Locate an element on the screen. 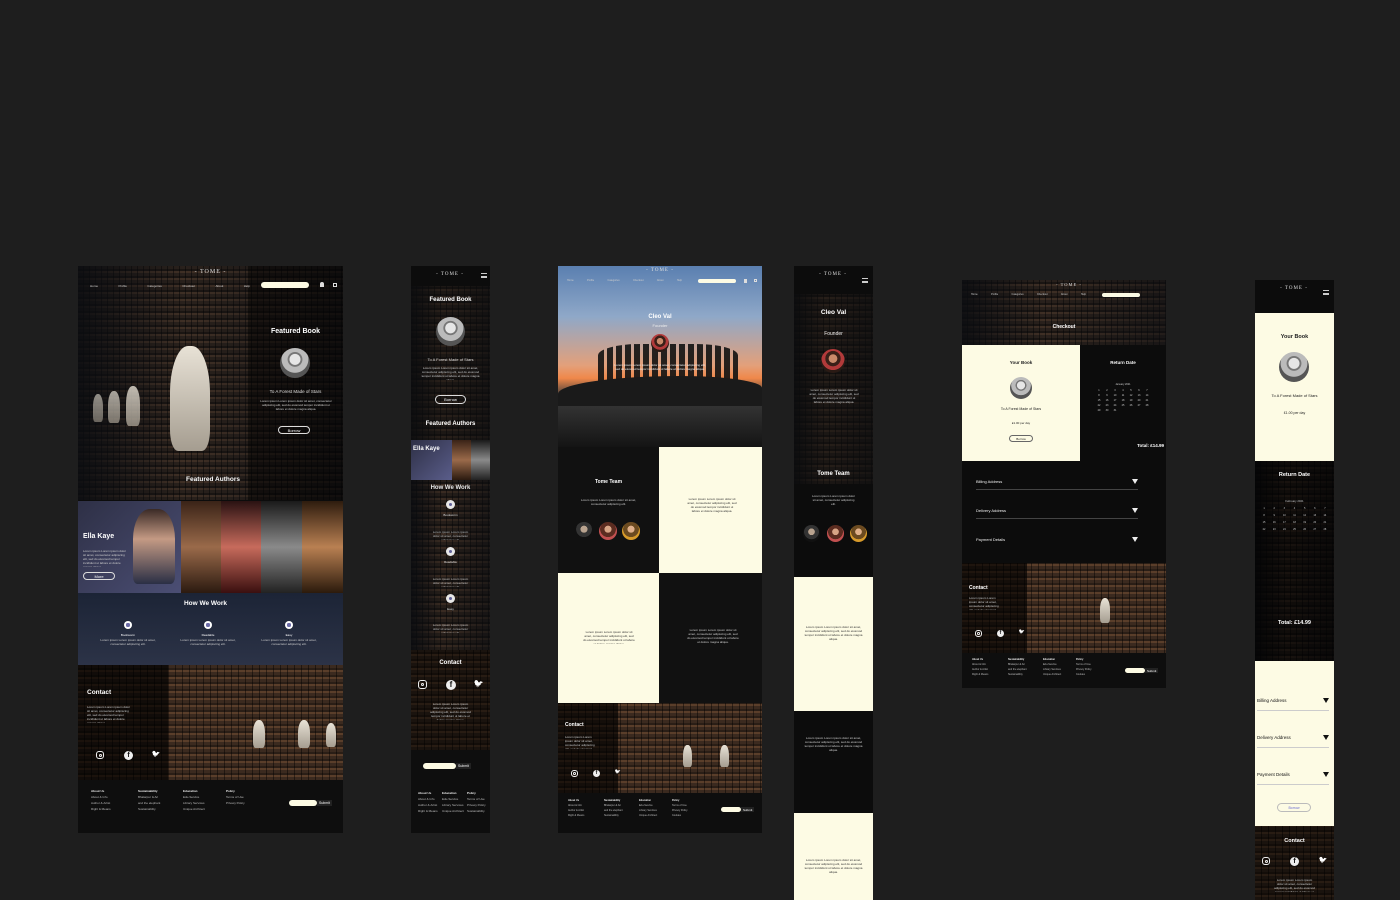 The height and width of the screenshot is (900, 1400). calendar-day: 7 is located at coordinates (1147, 390).